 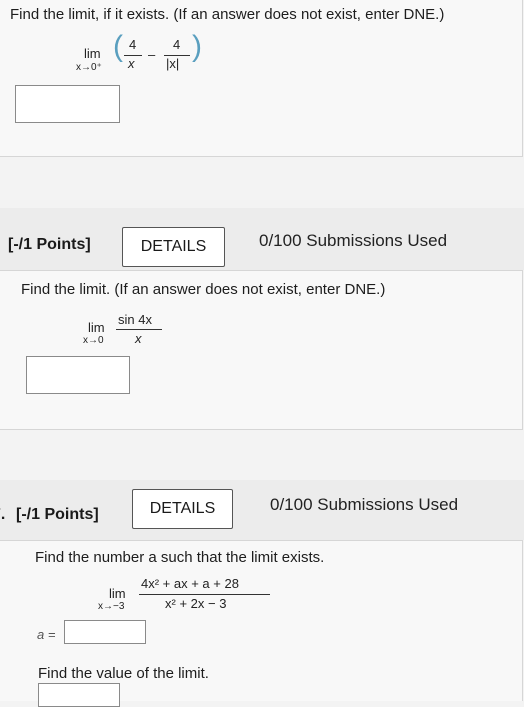 I want to click on q2-points: [-/1 Points], so click(x=49, y=244).